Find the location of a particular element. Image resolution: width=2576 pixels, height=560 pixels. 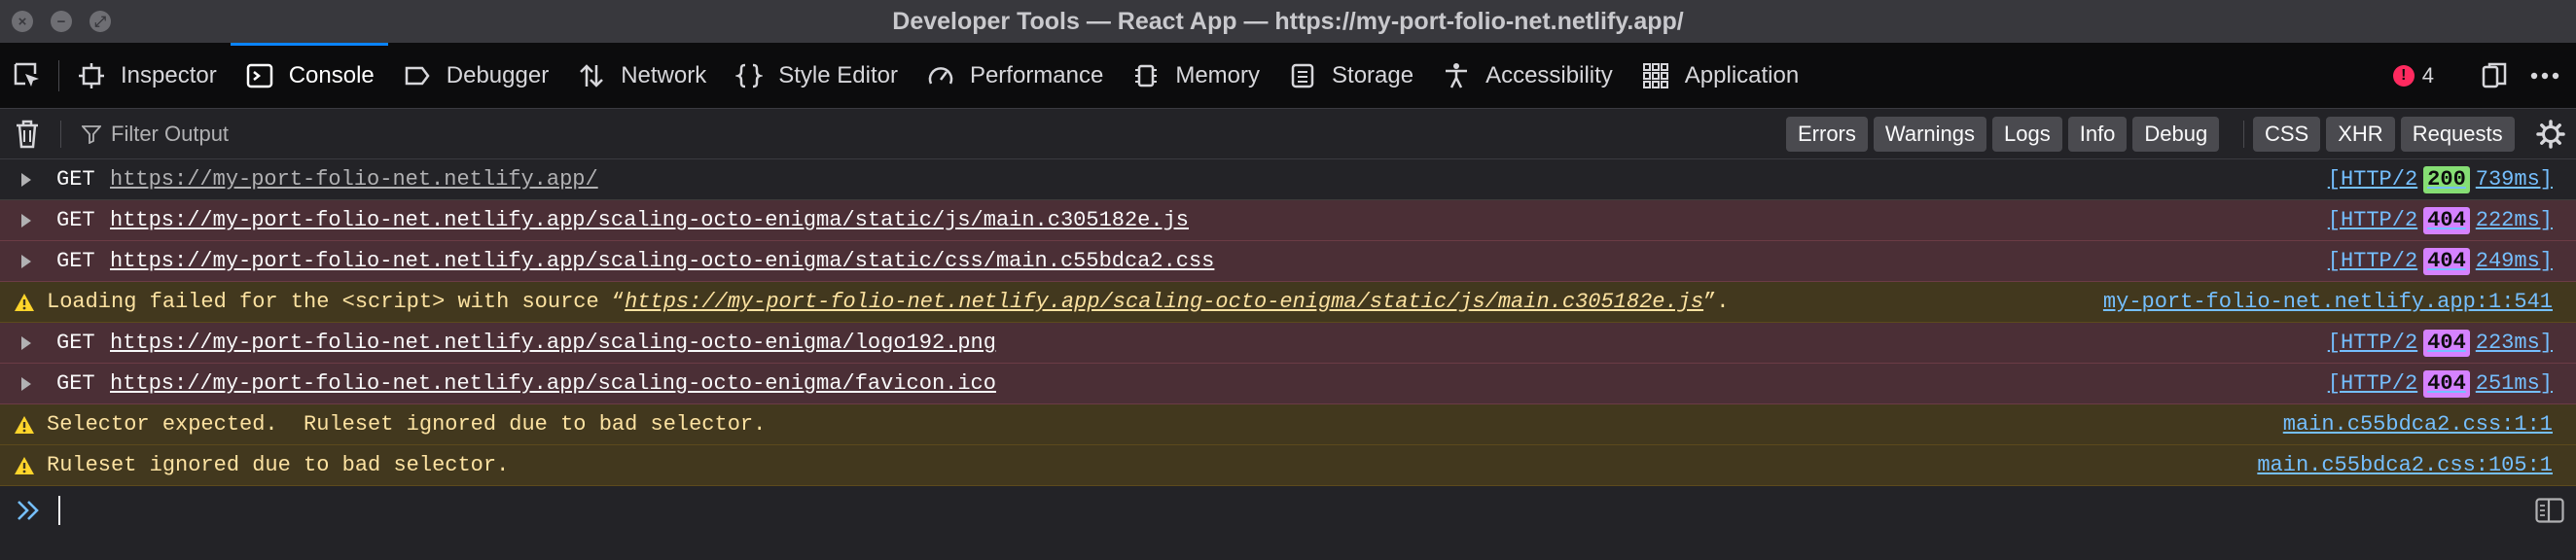

filter-warnings-button: Warnings is located at coordinates (1929, 134).